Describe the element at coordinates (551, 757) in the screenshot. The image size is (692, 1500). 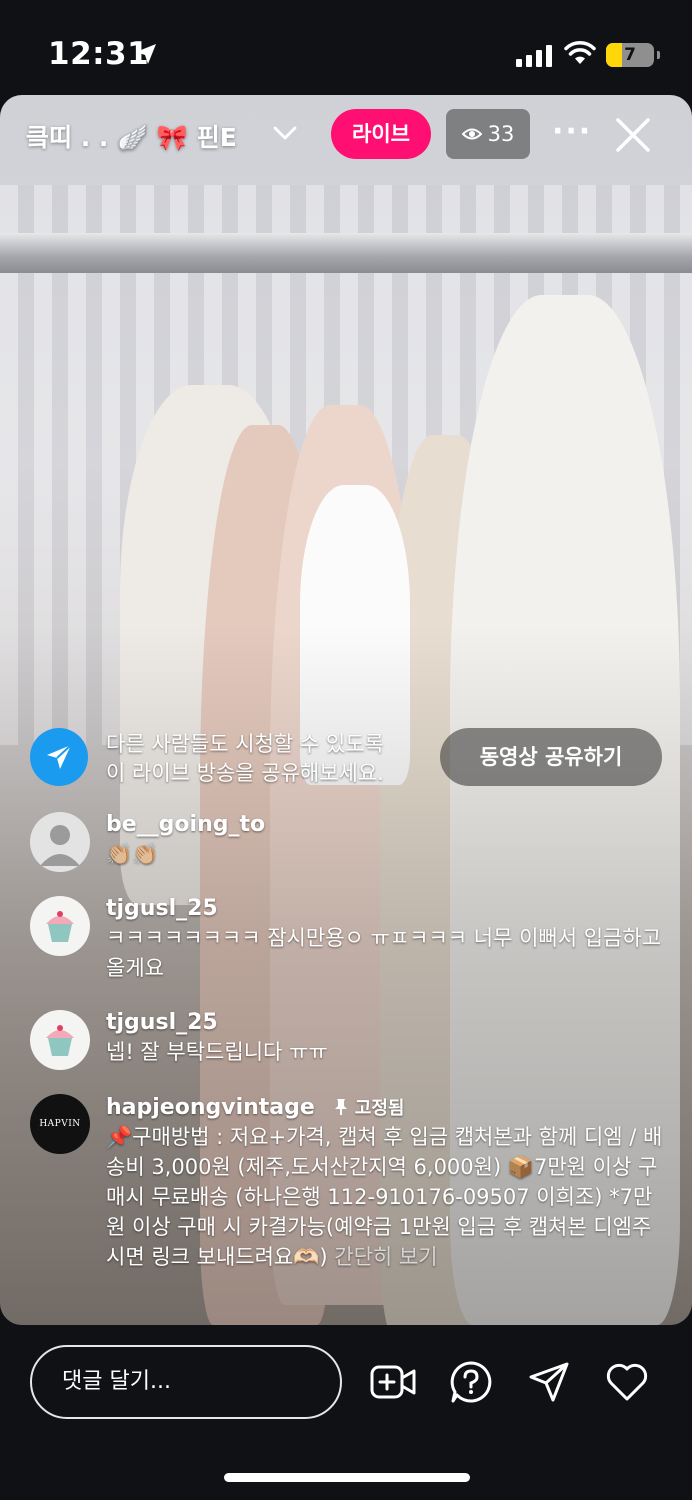
I see `share-video-button: 동영상 공유하기` at that location.